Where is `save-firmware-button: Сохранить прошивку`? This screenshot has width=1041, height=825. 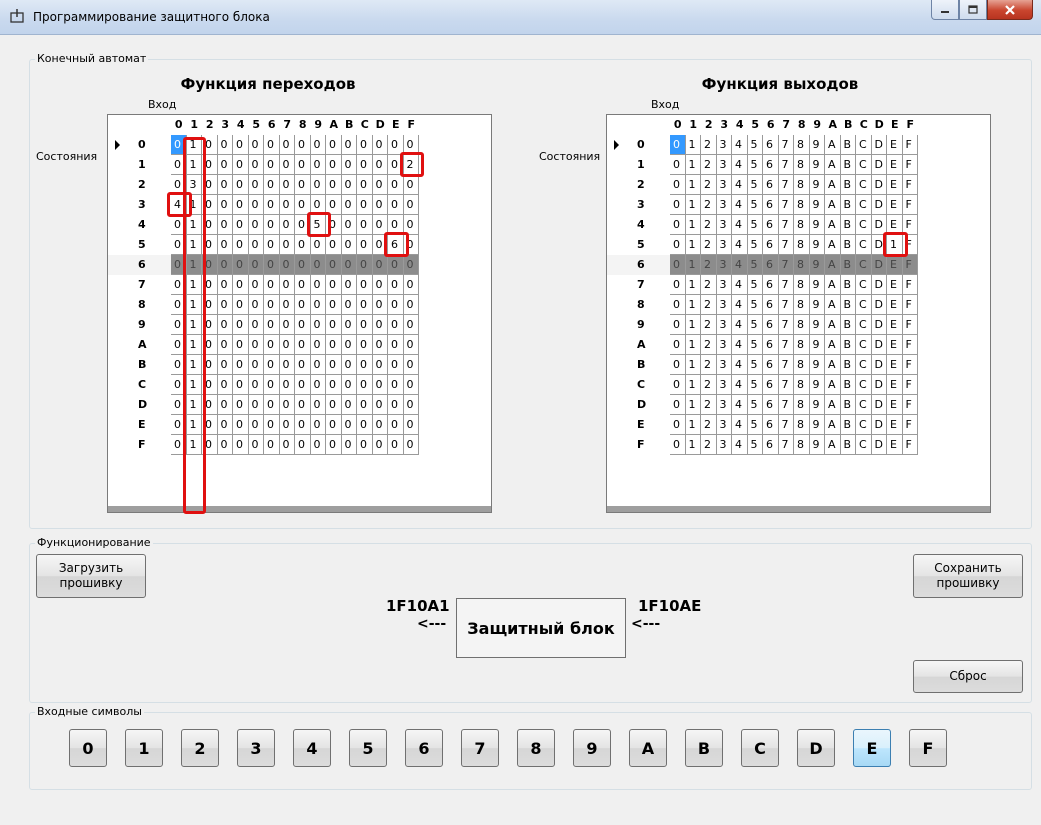 save-firmware-button: Сохранить прошивку is located at coordinates (968, 576).